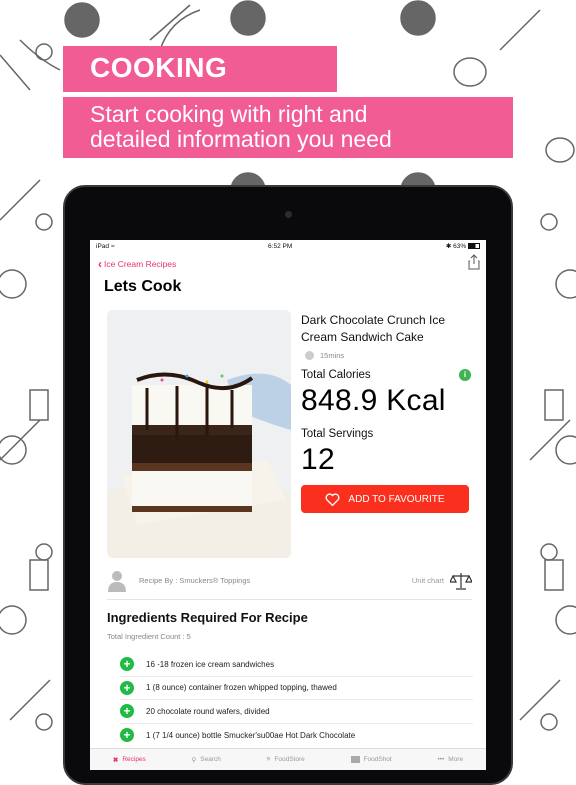 Image resolution: width=576 pixels, height=785 pixels. Describe the element at coordinates (318, 459) in the screenshot. I see `servings-value: 12` at that location.